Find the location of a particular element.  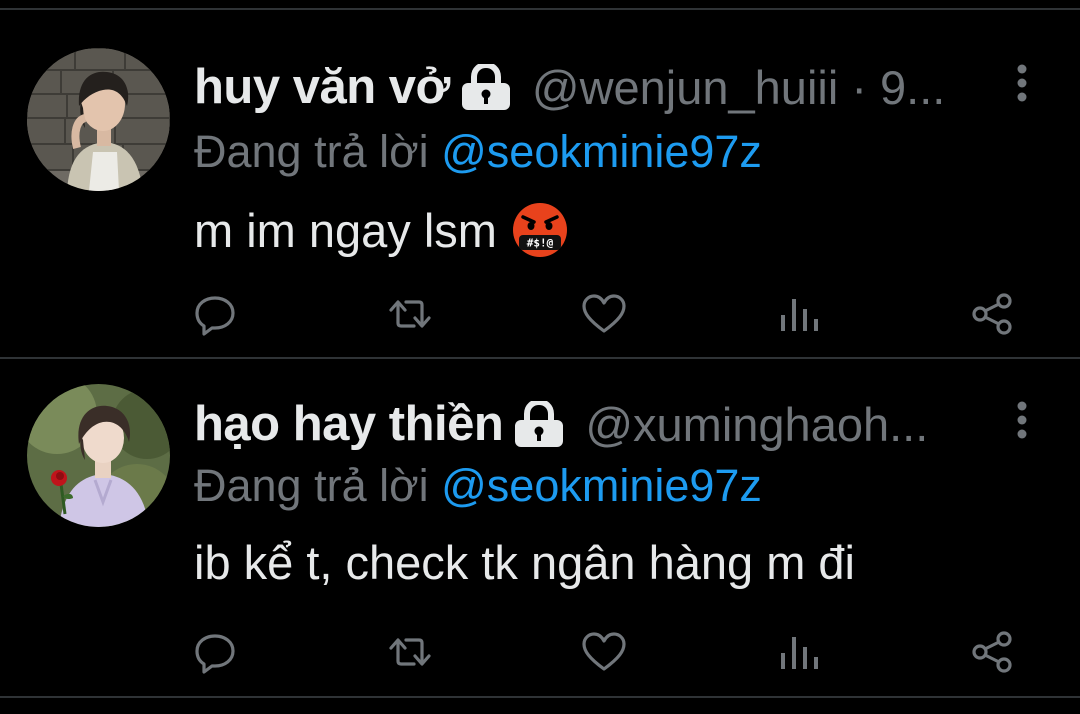

tweet-text: m im ngay lsm #$!@ is located at coordinates (381, 230).